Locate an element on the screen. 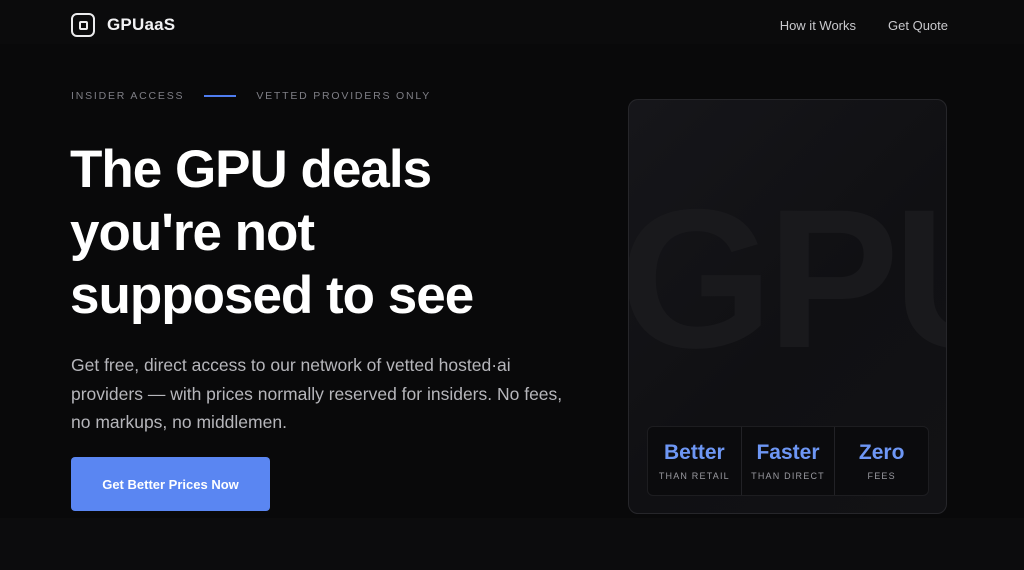 The height and width of the screenshot is (570, 1024). site-header: GPUaaS How it Works Get Quote is located at coordinates (512, 26).